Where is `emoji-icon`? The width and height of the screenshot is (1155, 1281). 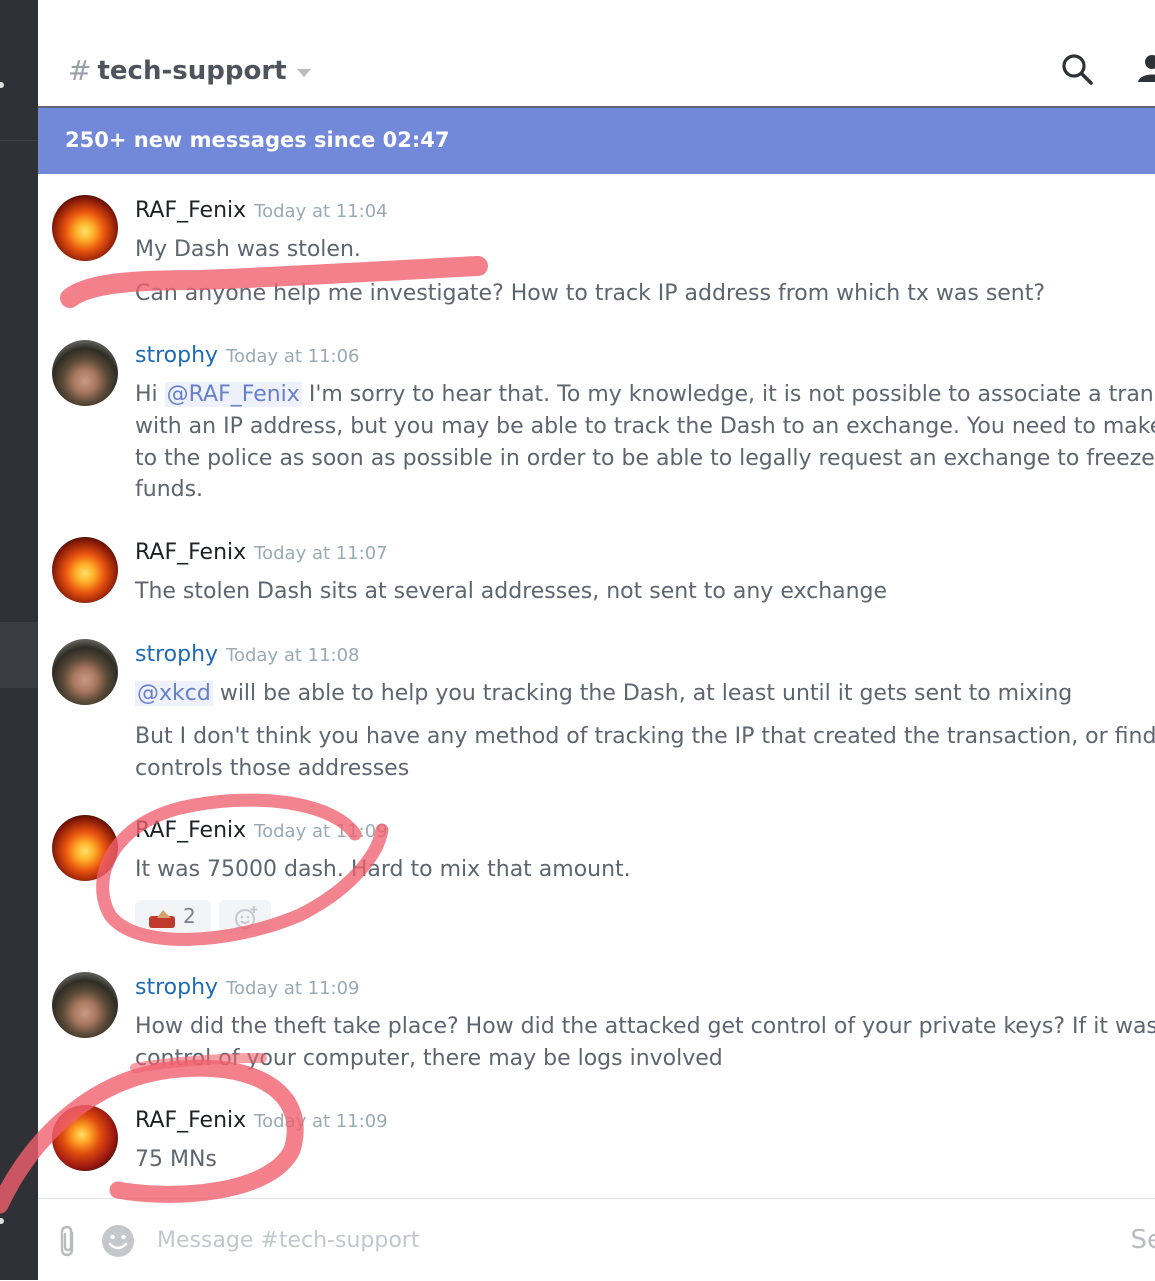
emoji-icon is located at coordinates (118, 1241).